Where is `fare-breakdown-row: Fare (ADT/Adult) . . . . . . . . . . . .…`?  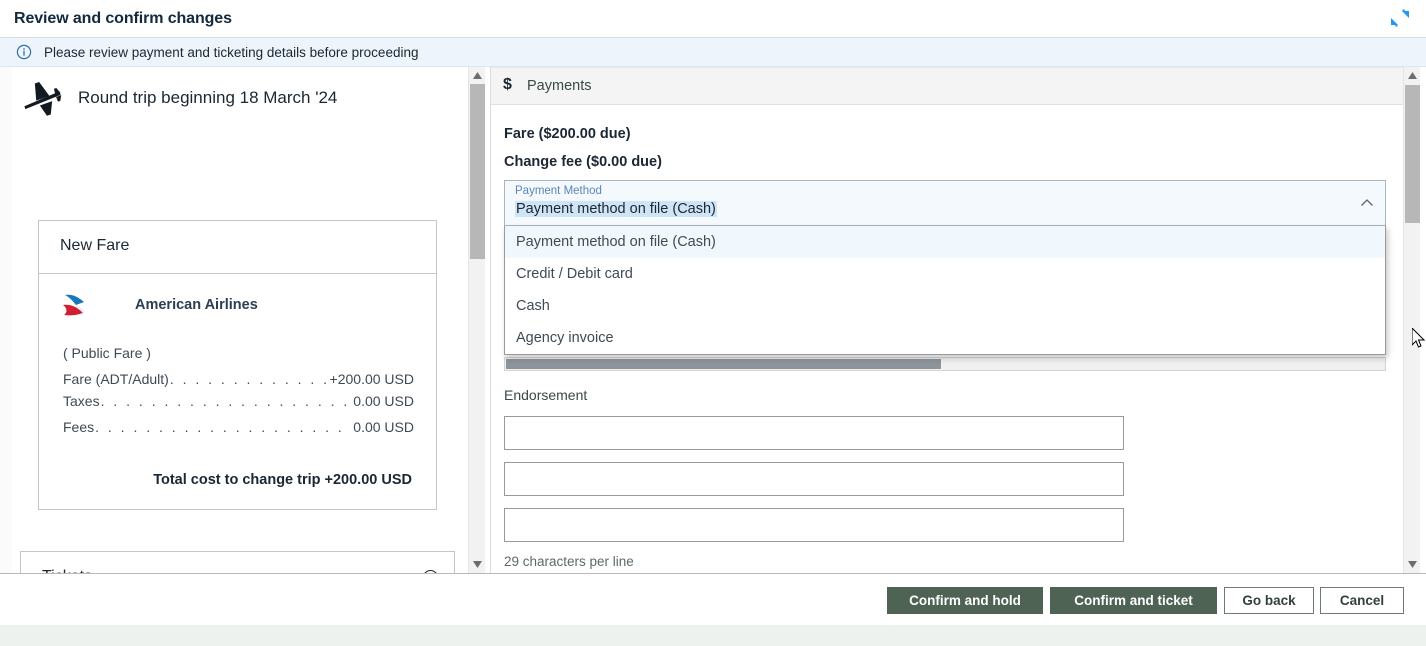 fare-breakdown-row: Fare (ADT/Adult) . . . . . . . . . . . .… is located at coordinates (238, 379).